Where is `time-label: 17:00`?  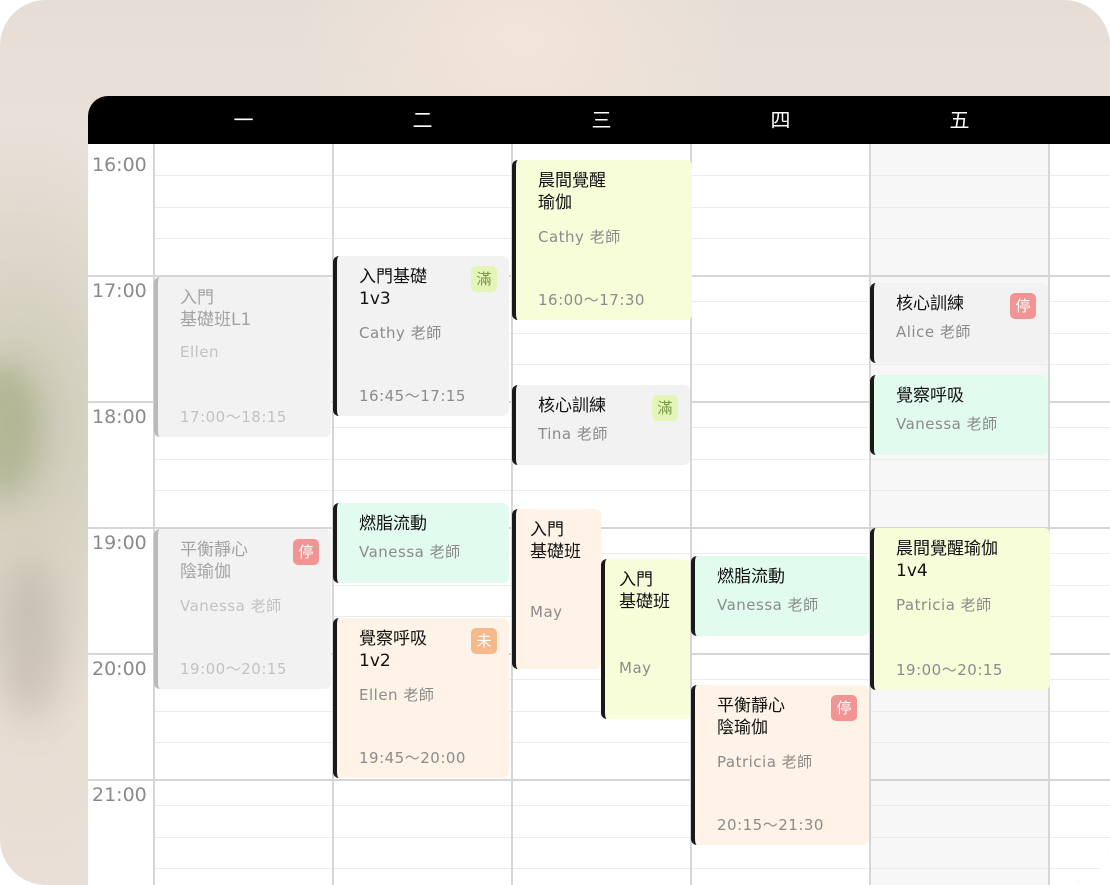 time-label: 17:00 is located at coordinates (119, 291).